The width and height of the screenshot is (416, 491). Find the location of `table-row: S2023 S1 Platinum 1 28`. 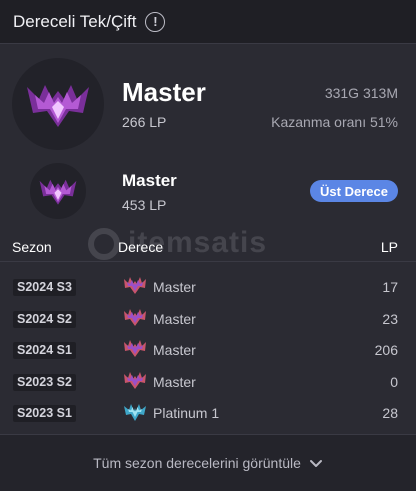

table-row: S2023 S1 Platinum 1 28 is located at coordinates (208, 412).